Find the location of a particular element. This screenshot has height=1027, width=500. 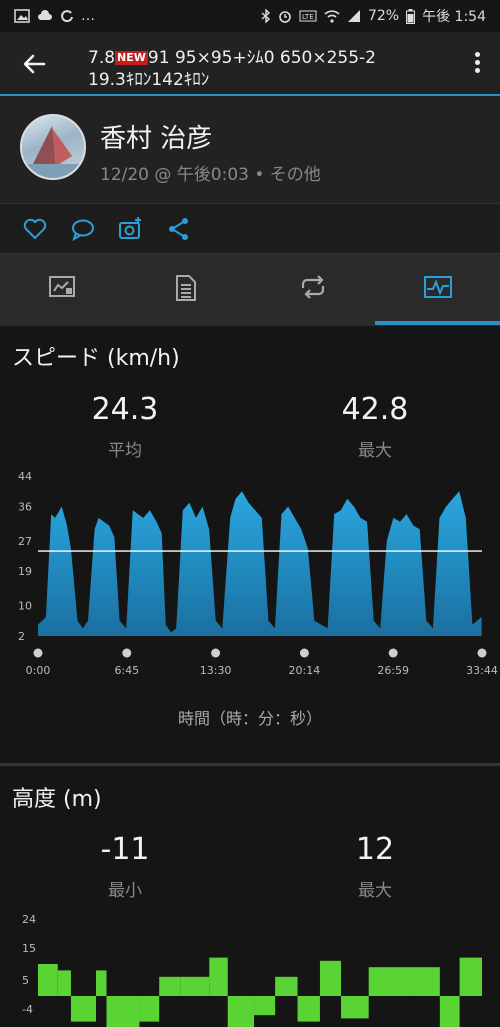

user-name: 香村 治彦 is located at coordinates (156, 136).